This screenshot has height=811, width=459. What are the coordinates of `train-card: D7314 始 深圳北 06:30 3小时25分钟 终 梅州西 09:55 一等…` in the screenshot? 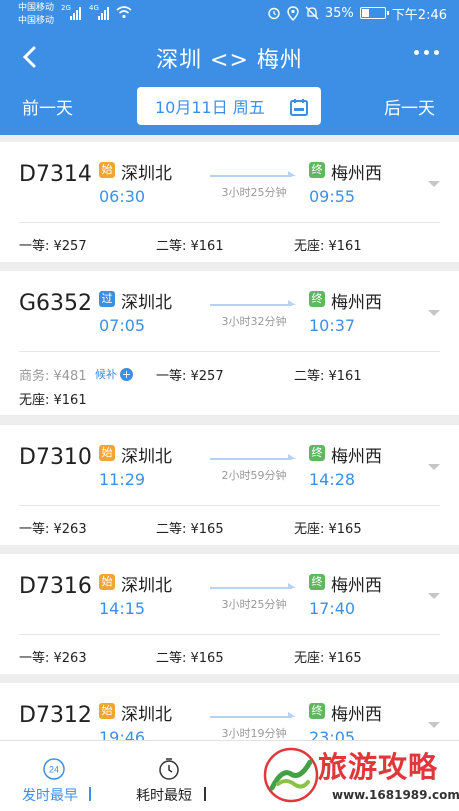 It's located at (229, 202).